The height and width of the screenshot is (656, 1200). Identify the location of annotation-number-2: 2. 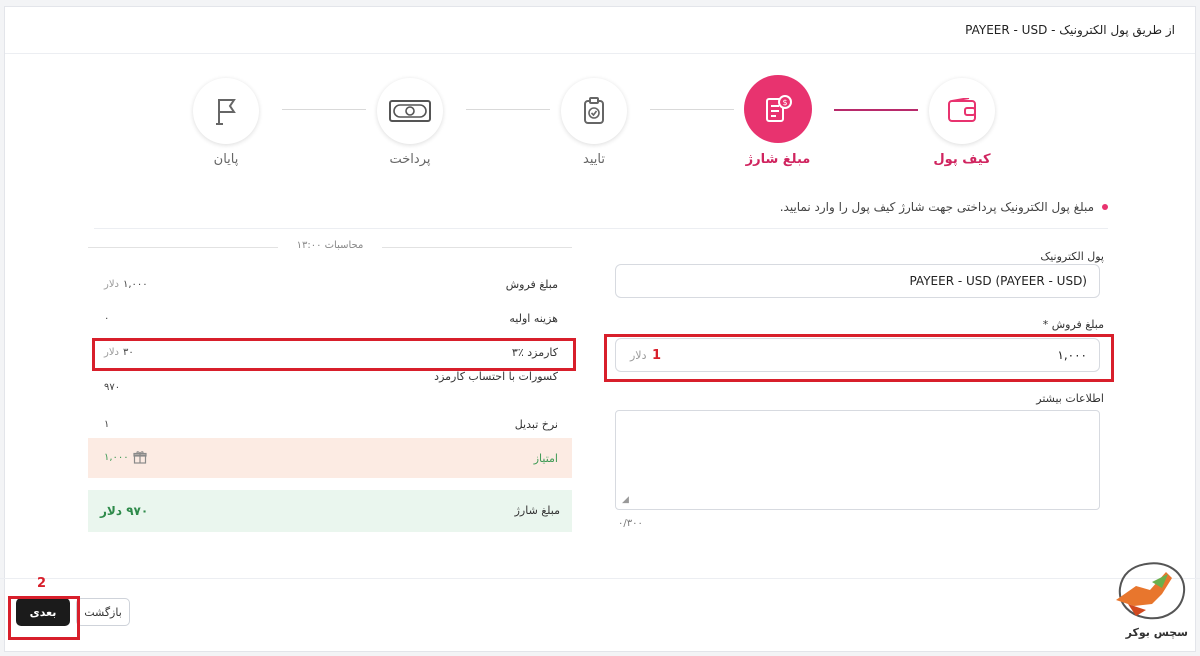
(42, 583).